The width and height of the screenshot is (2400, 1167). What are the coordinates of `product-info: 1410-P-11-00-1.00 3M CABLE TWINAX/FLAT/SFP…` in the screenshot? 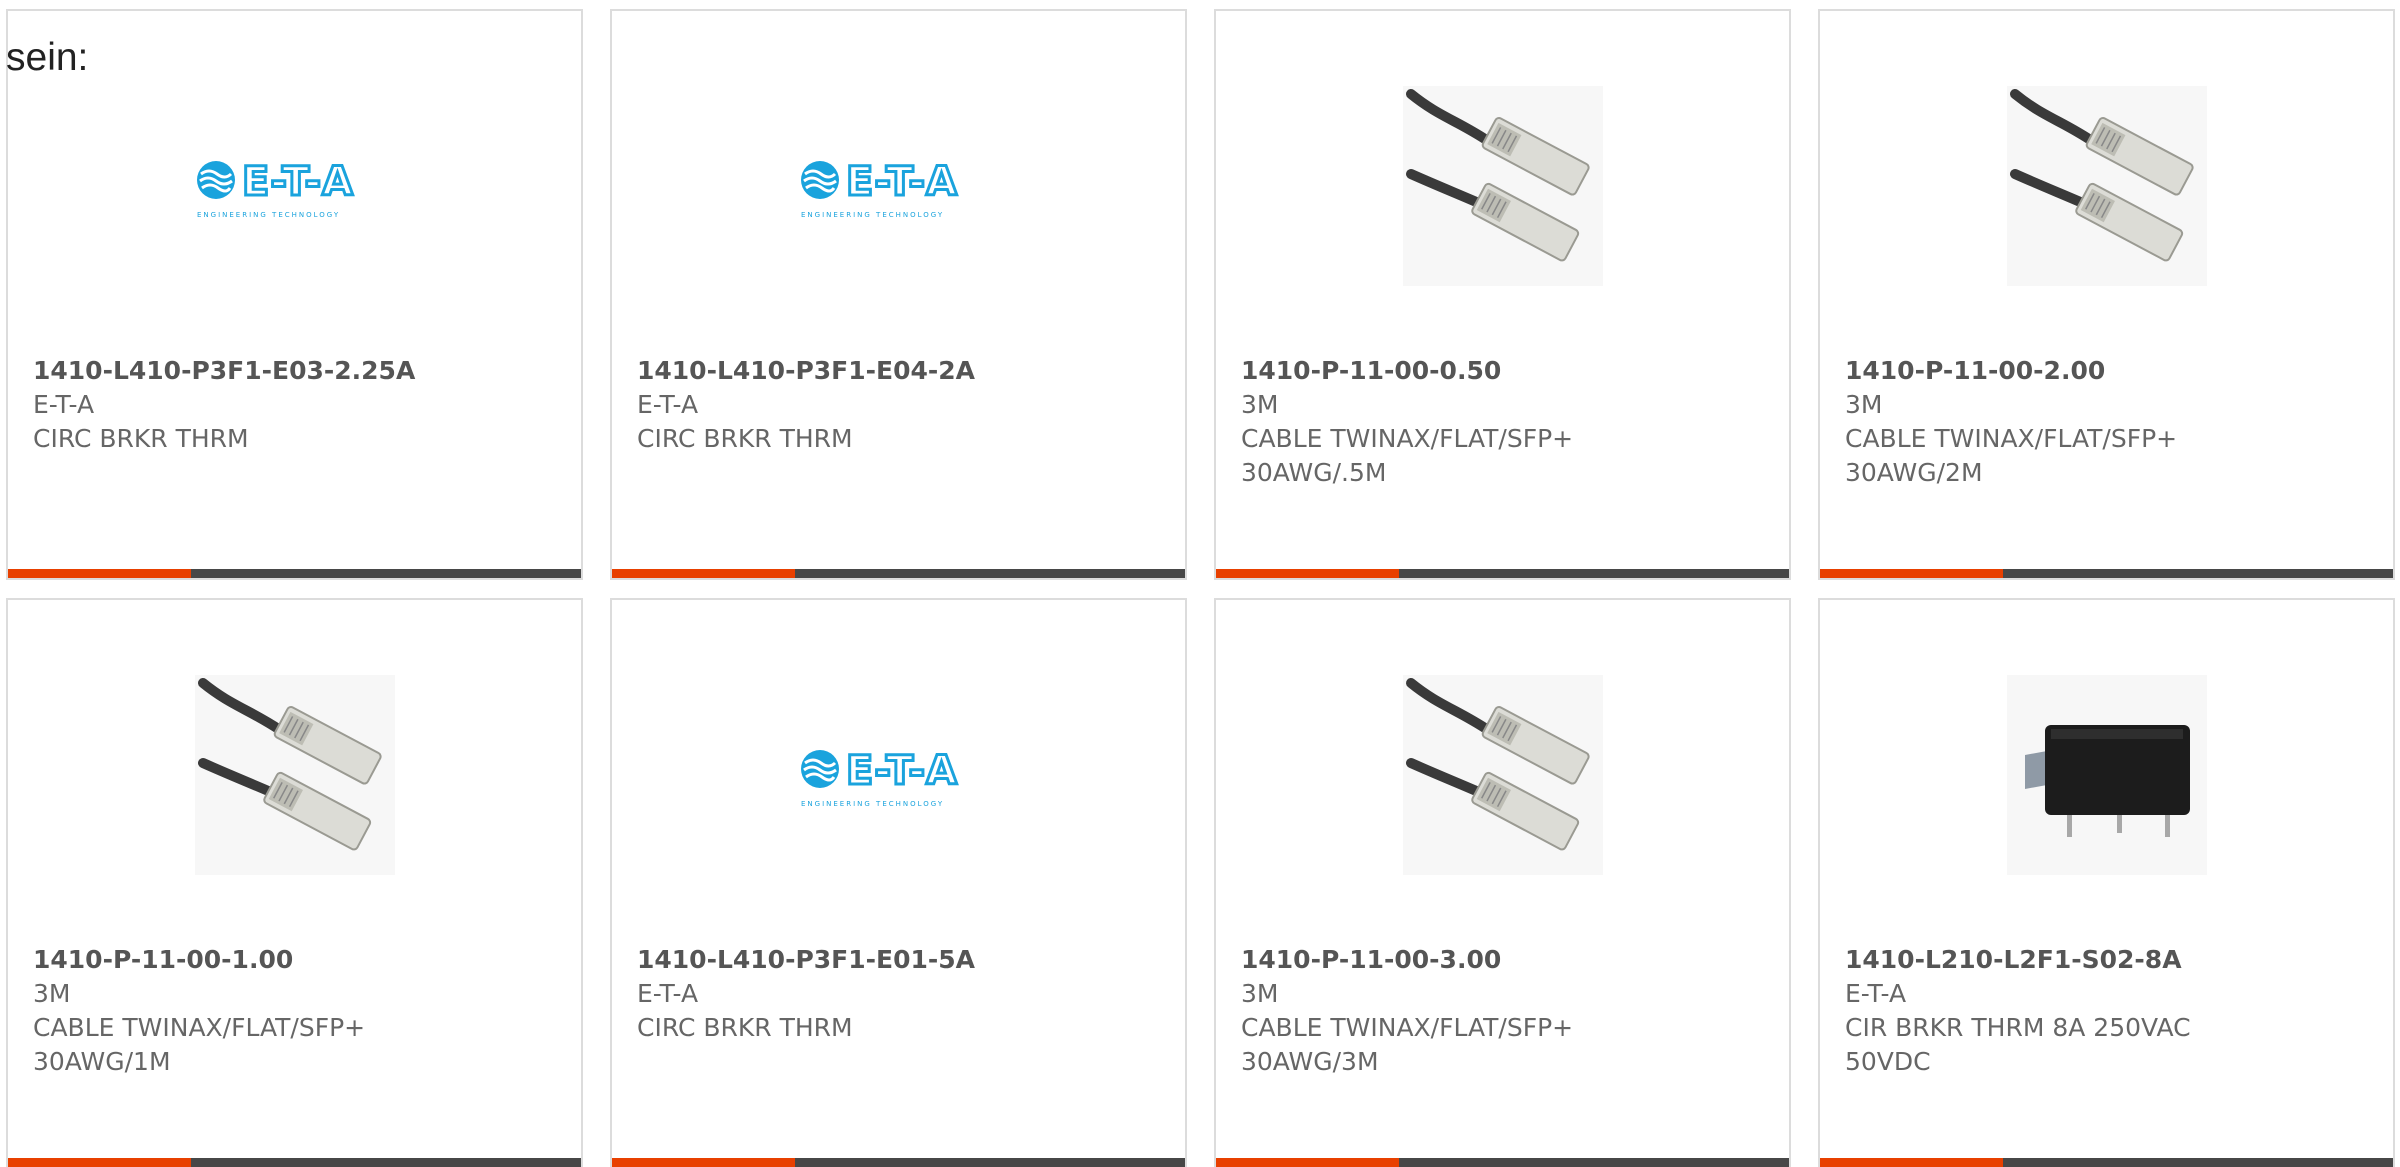 It's located at (297, 1011).